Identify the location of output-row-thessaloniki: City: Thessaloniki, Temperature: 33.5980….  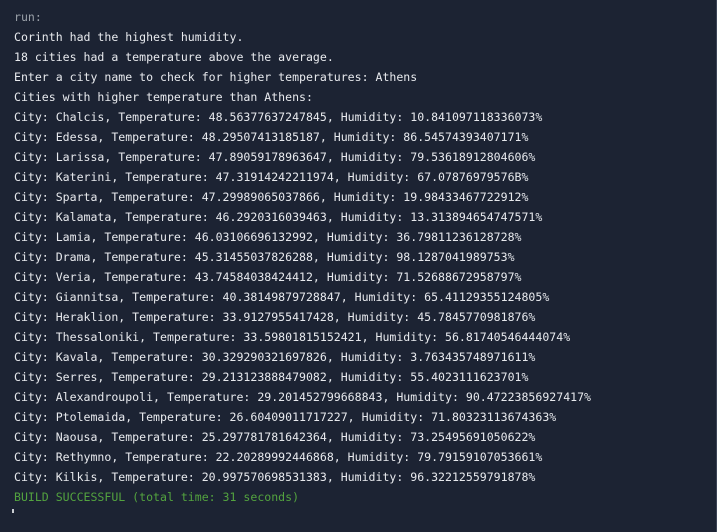
(292, 337).